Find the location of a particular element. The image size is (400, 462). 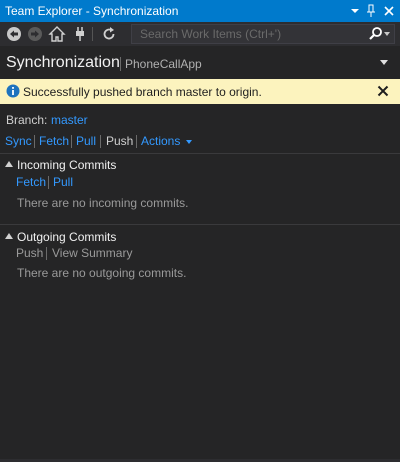

search-options-chevron-icon is located at coordinates (387, 34).